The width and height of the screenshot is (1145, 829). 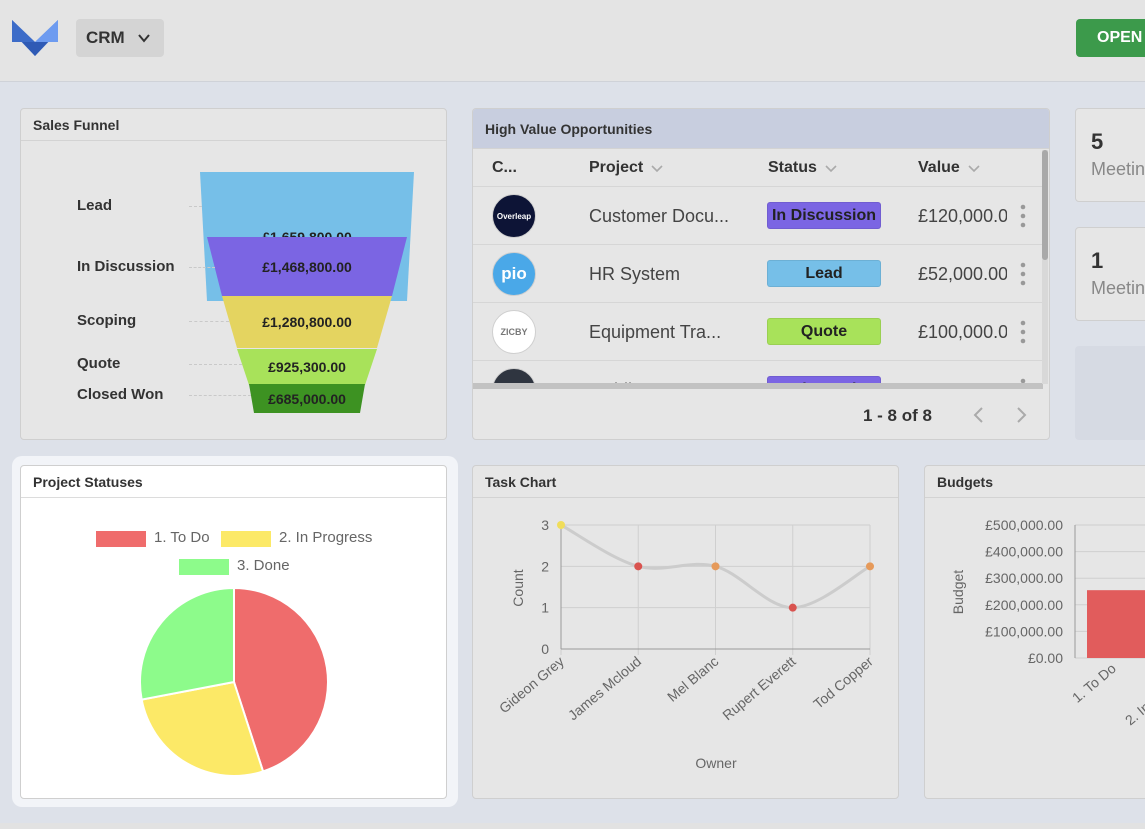 I want to click on y-tick-label: £100,000.00, so click(x=1024, y=631).